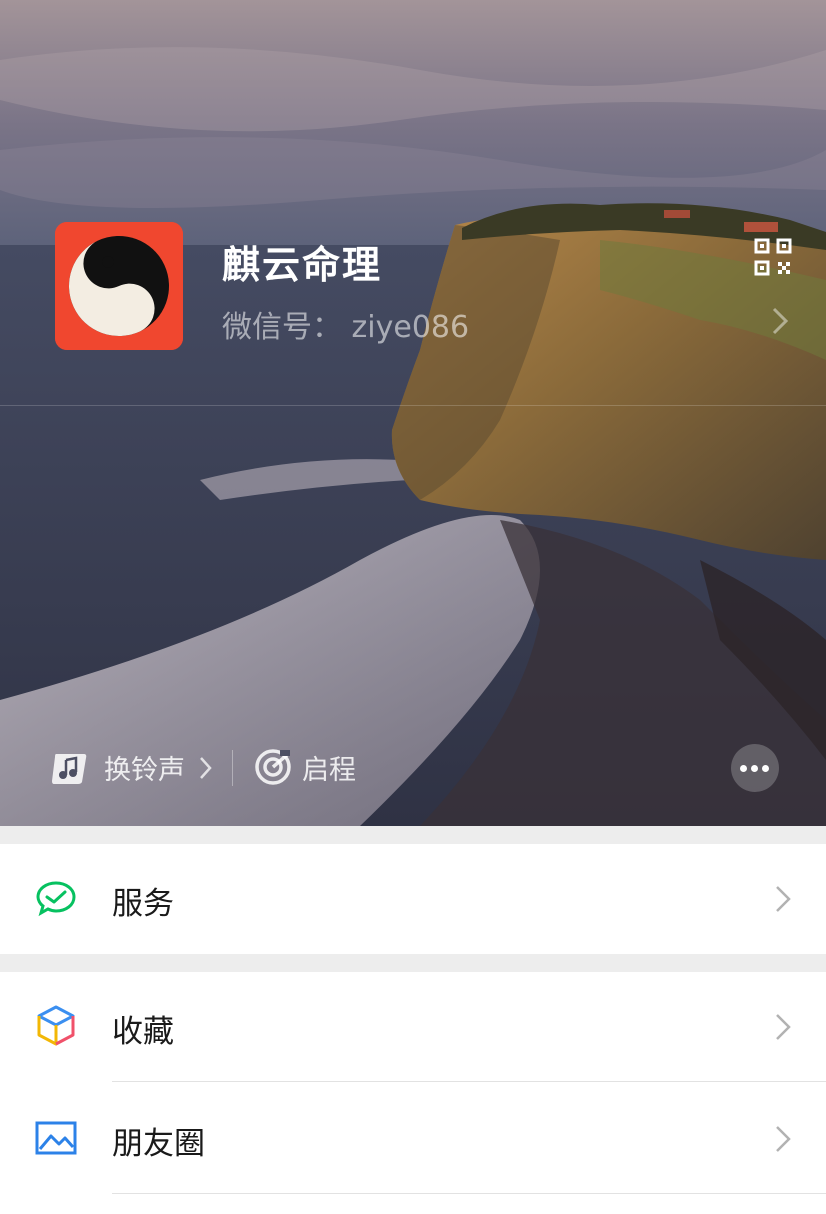  Describe the element at coordinates (413, 1027) in the screenshot. I see `menu-item-favorites: 收藏` at that location.